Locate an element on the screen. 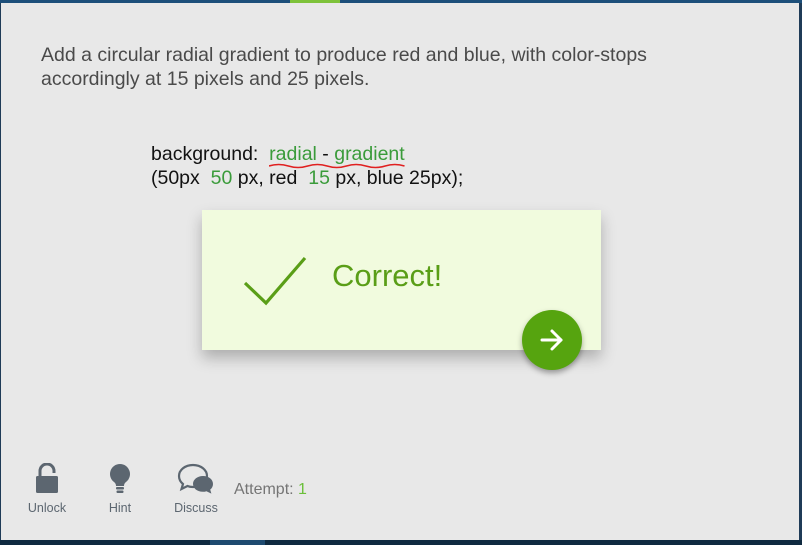 The width and height of the screenshot is (802, 545). attempt-counter: Attempt: 1 is located at coordinates (270, 490).